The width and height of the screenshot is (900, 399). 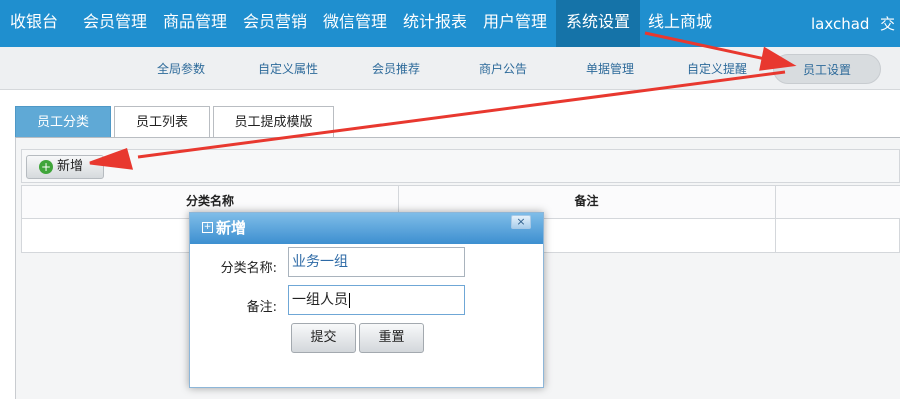 I want to click on category-name-label: 分类名称:, so click(x=248, y=268).